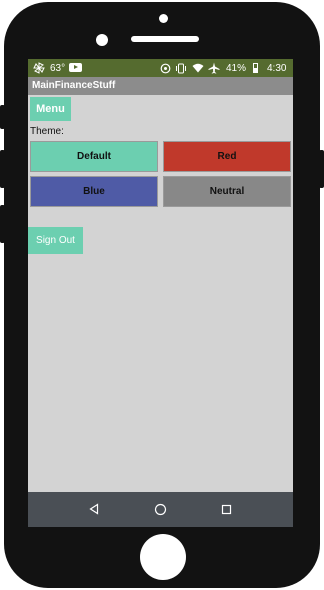 The height and width of the screenshot is (590, 324). I want to click on theme-red-button: Red, so click(227, 156).